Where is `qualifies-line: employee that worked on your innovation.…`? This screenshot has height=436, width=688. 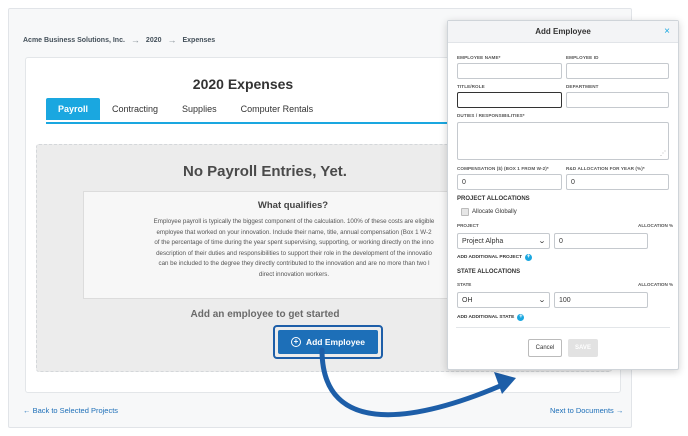
qualifies-line: employee that worked on your innovation.… is located at coordinates (294, 232).